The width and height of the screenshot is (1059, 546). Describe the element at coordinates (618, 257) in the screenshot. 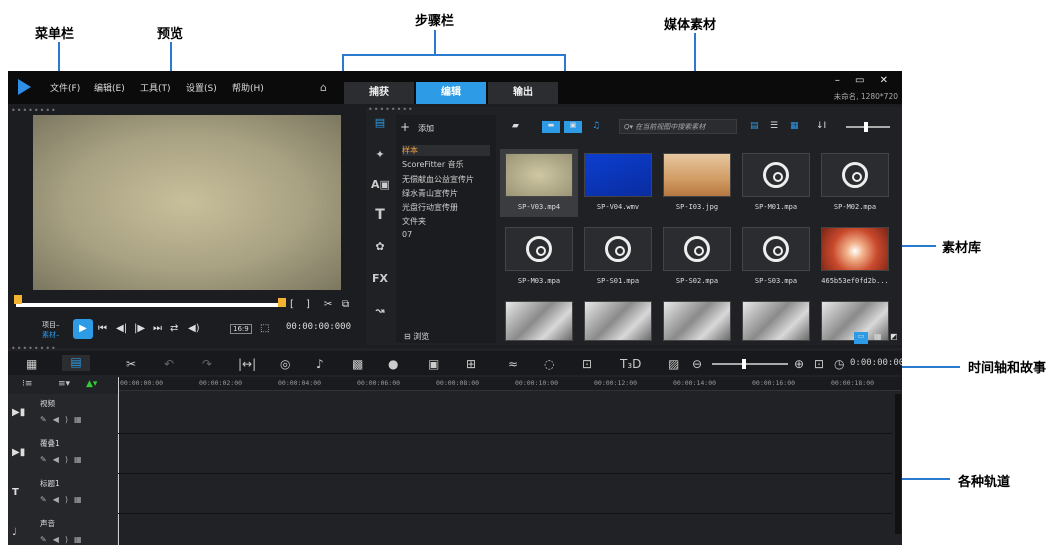

I see `media-item: SP-S01.mpa` at that location.